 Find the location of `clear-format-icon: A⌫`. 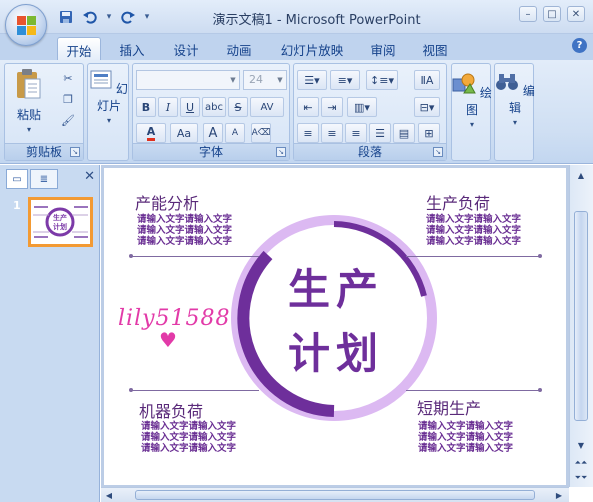

clear-format-icon: A⌫ is located at coordinates (261, 133).